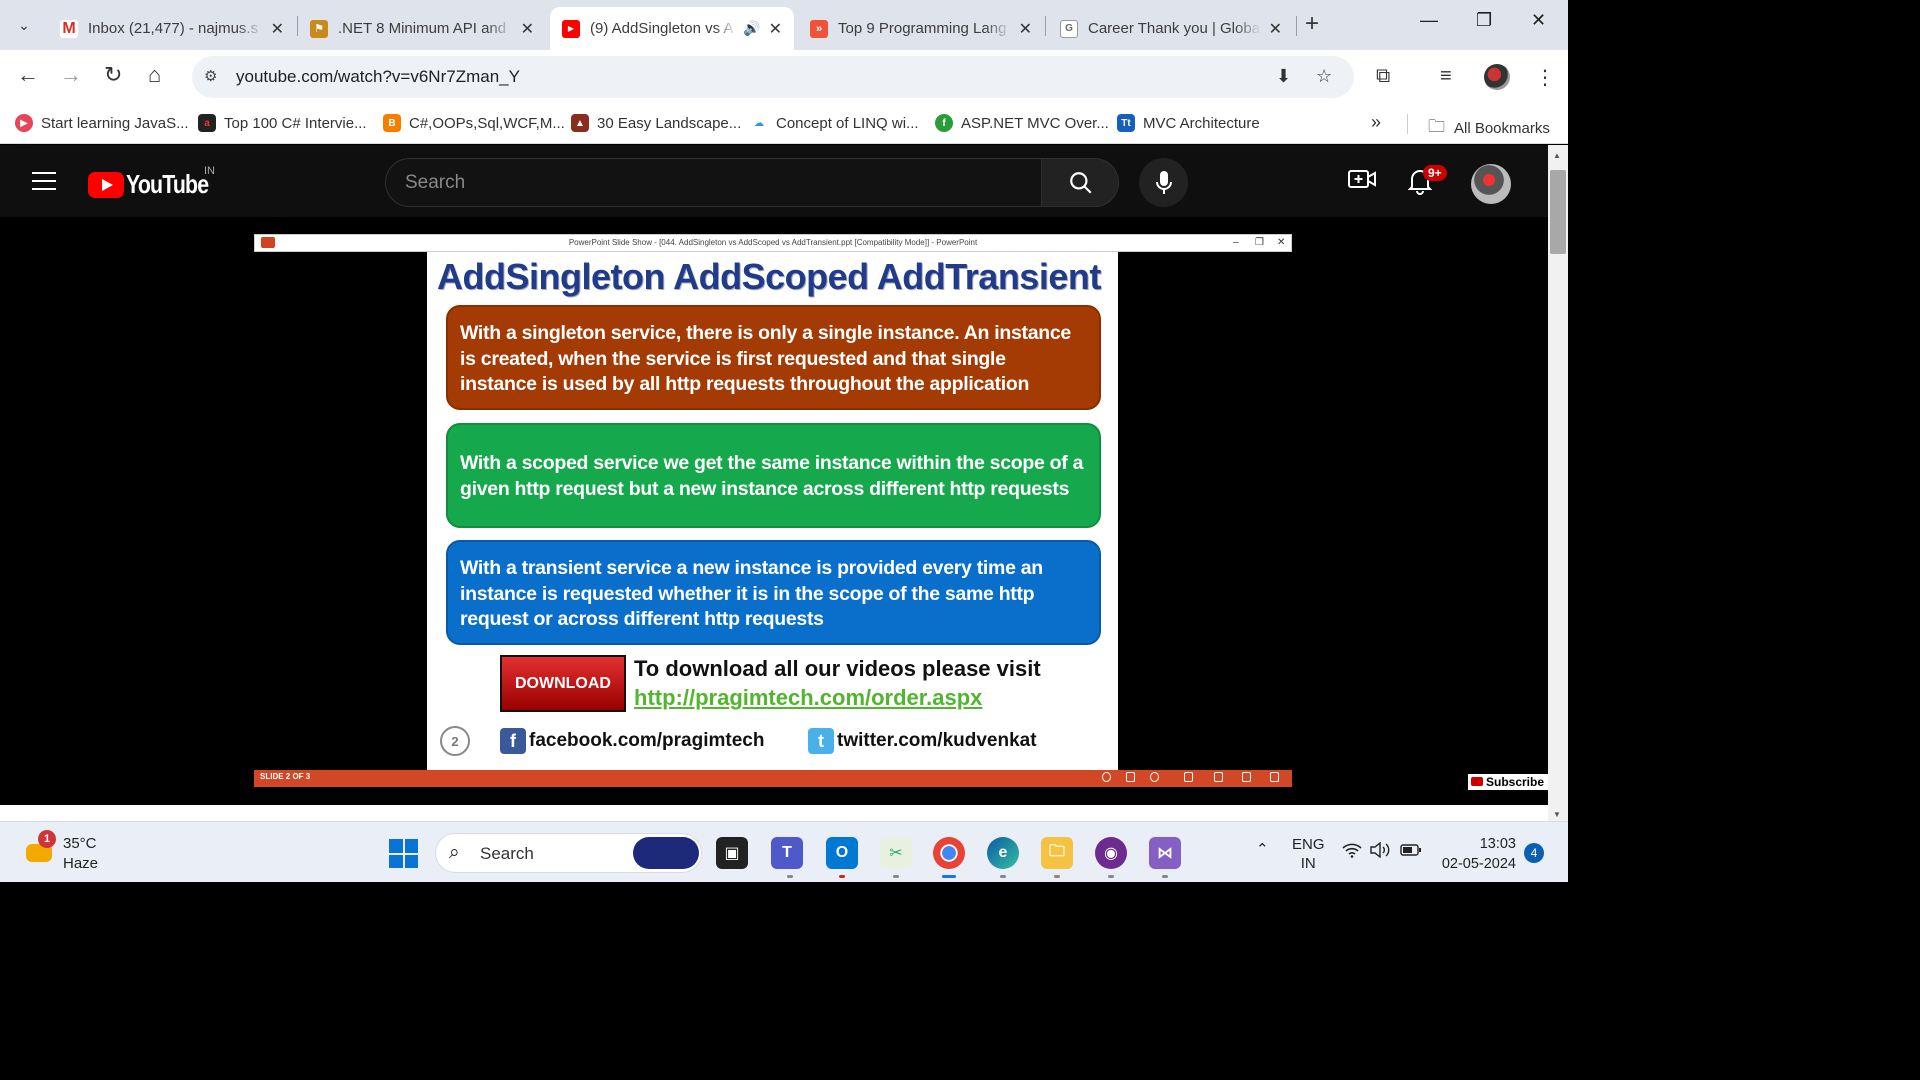 Image resolution: width=1920 pixels, height=1080 pixels. Describe the element at coordinates (647, 740) in the screenshot. I see `facebook-text: facebook.com/pragimtech` at that location.